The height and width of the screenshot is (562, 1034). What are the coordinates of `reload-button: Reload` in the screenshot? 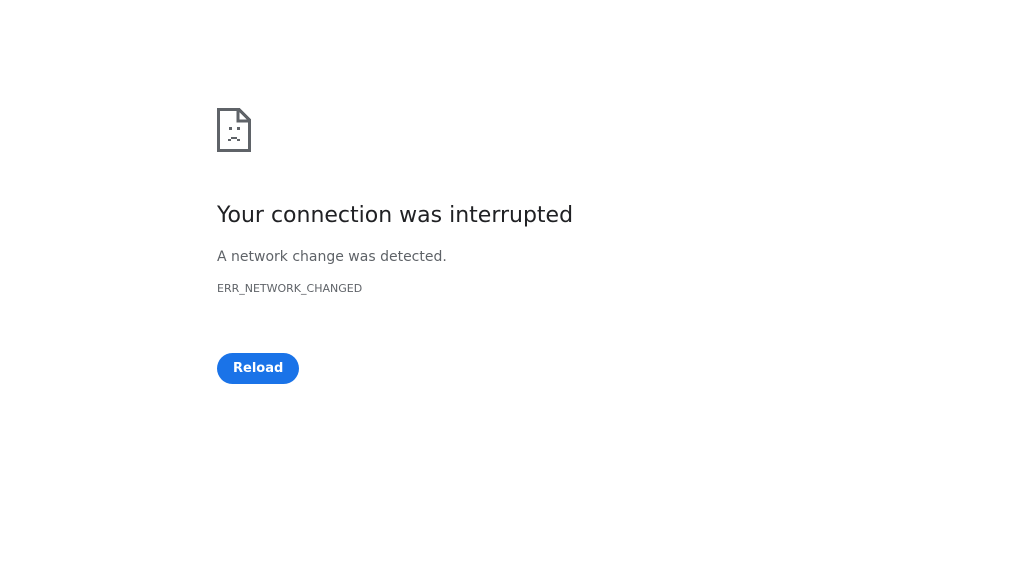 It's located at (258, 368).